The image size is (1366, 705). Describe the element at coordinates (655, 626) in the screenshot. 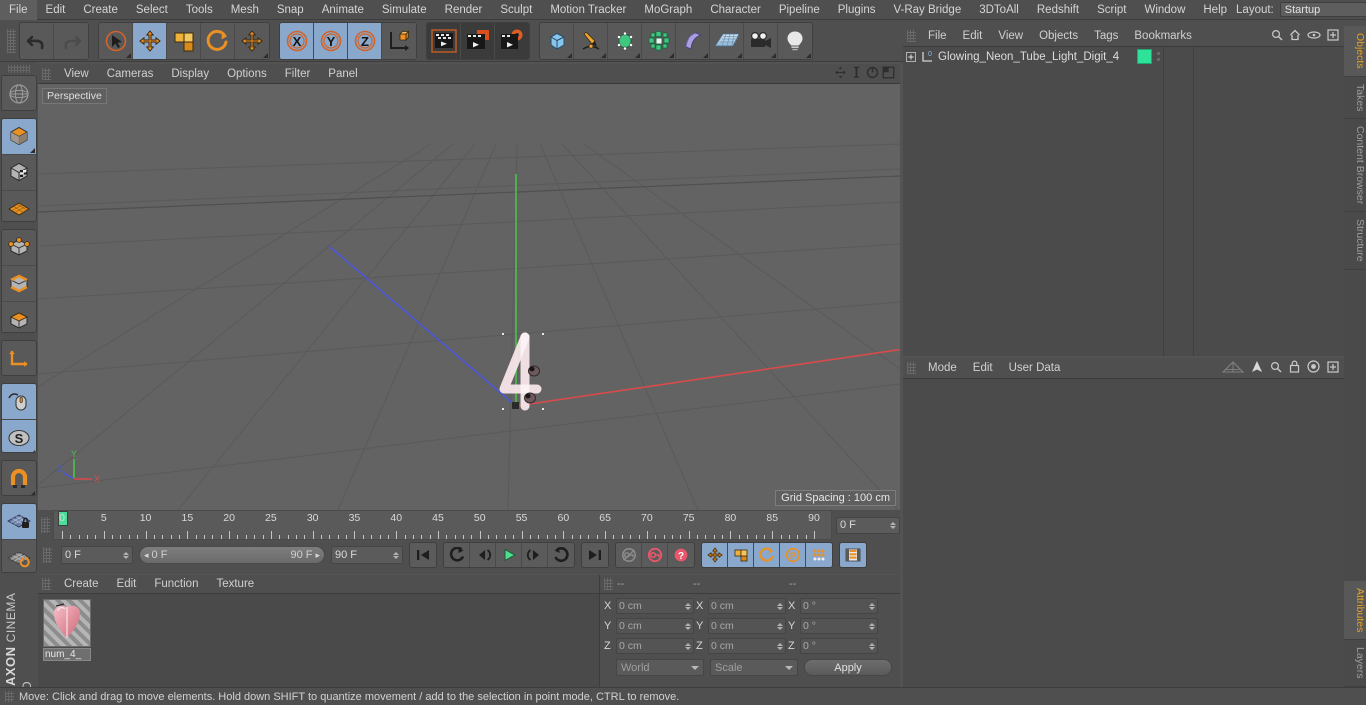

I see `position-y-field: 0 cm` at that location.